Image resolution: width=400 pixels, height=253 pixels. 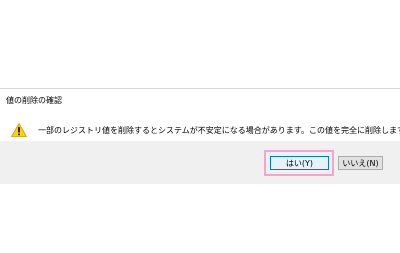 I want to click on no-button: いいえ(N), so click(x=360, y=163).